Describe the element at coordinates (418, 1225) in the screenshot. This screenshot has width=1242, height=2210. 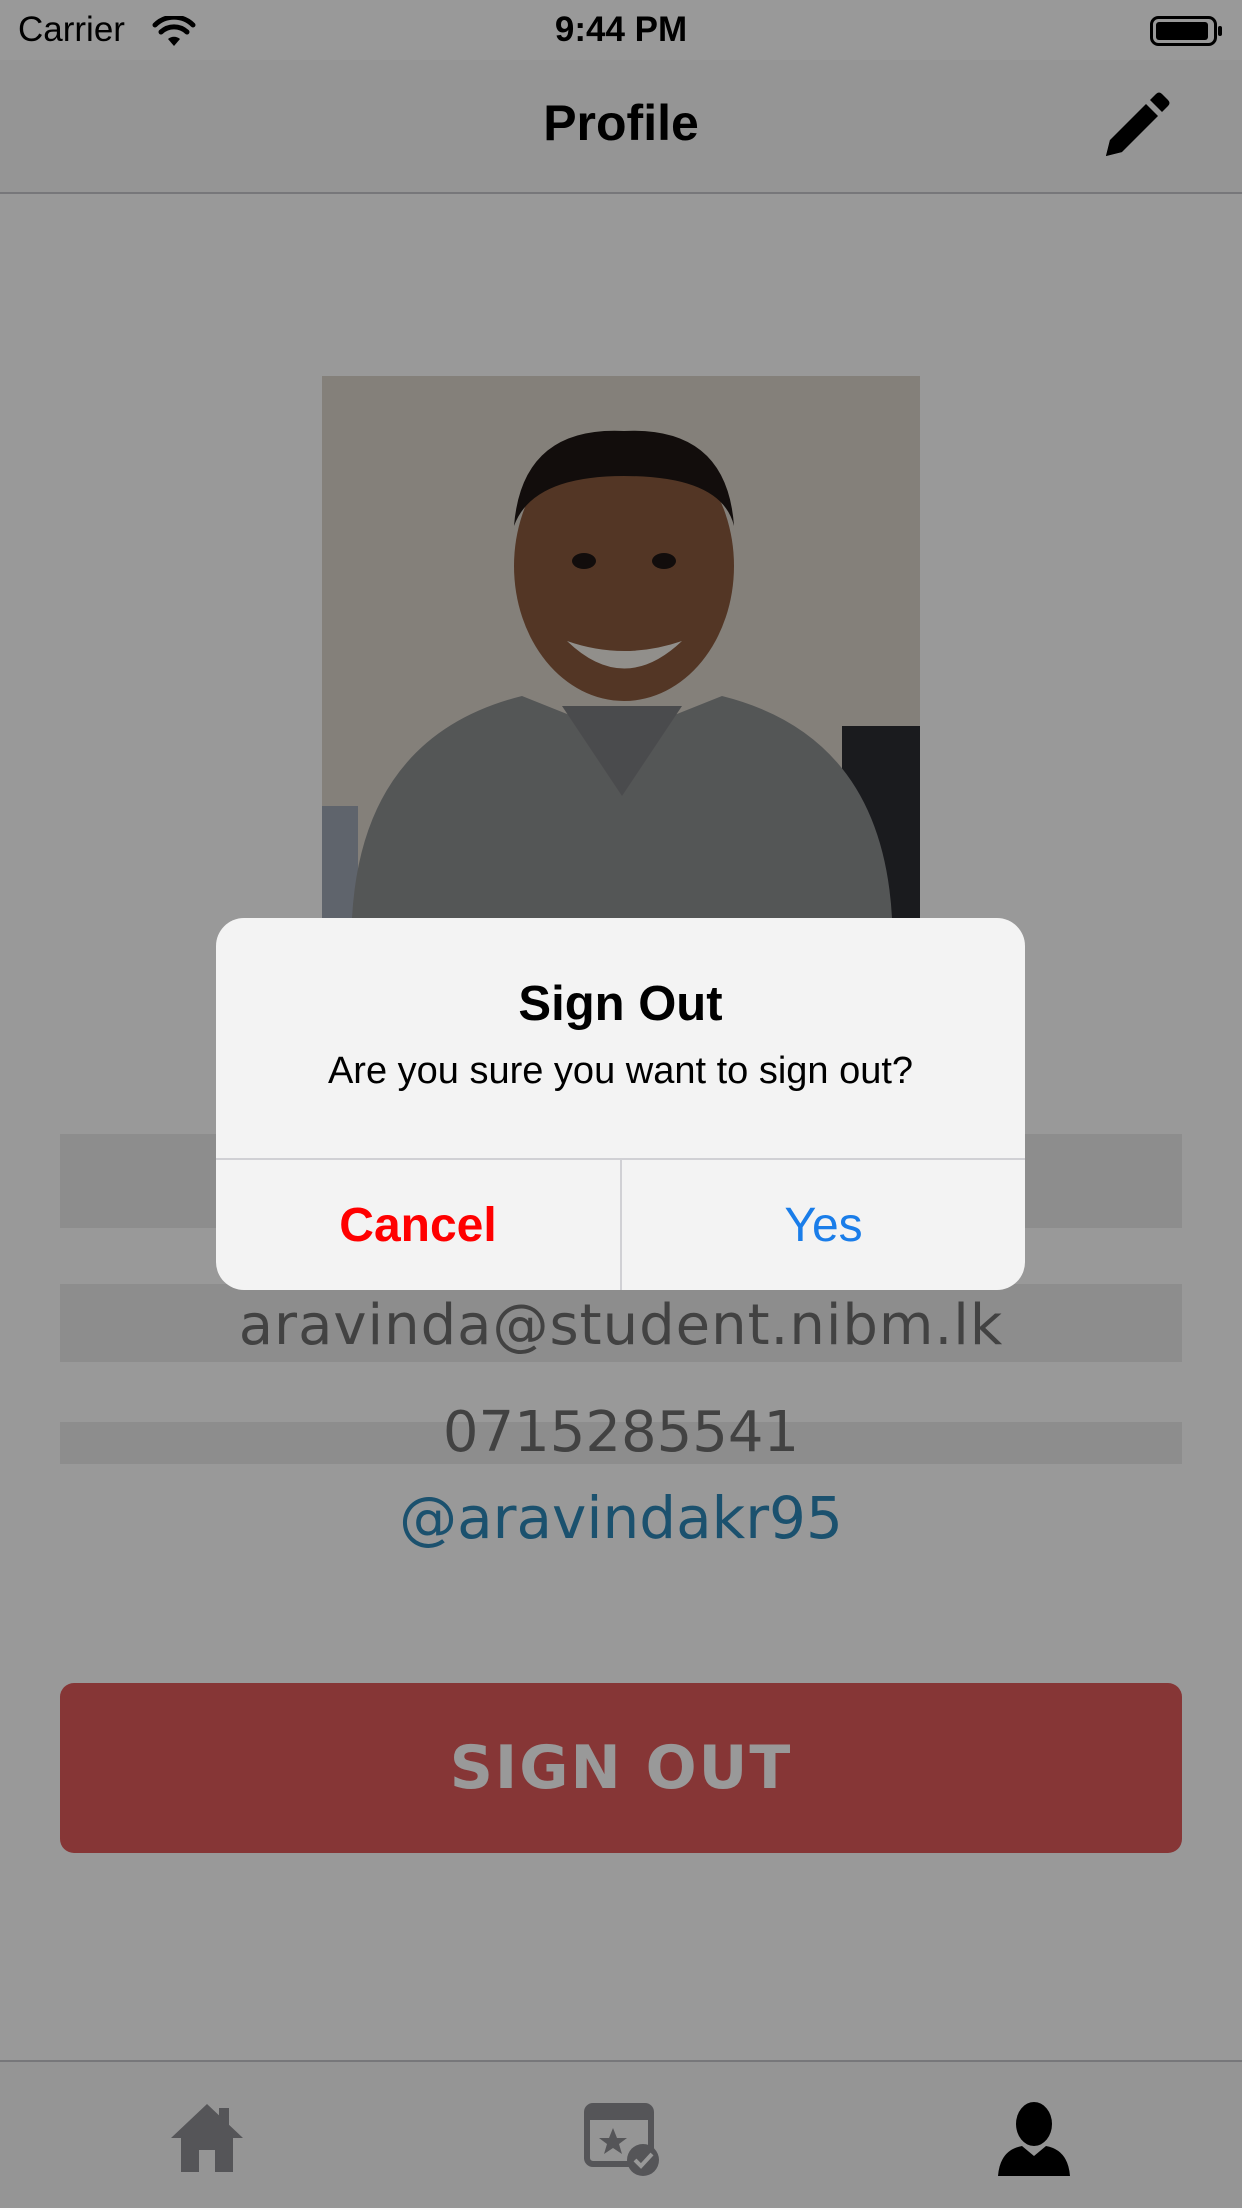
I see `cancel-button: Cancel` at that location.